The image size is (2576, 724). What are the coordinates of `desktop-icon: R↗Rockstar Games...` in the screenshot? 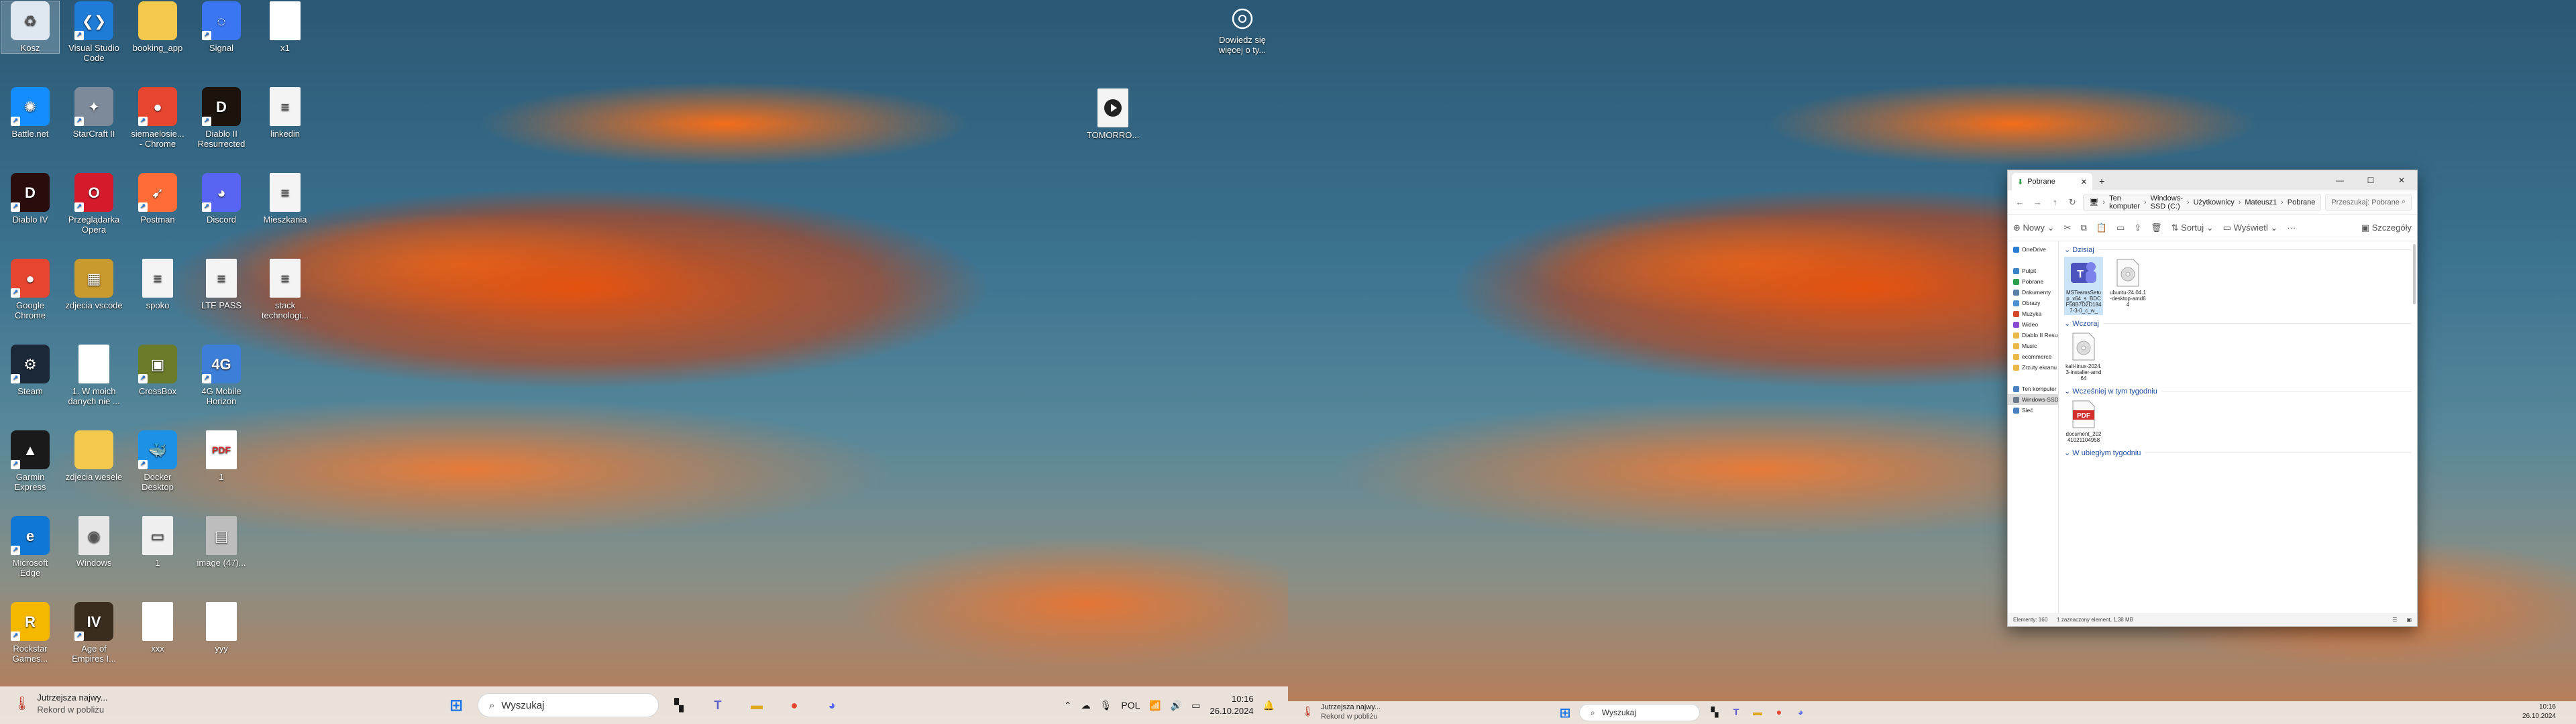 It's located at (30, 633).